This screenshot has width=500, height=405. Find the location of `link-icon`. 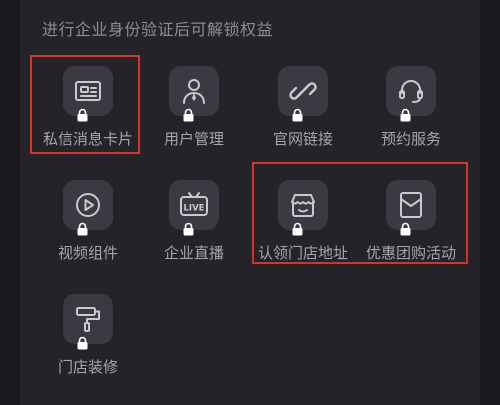

link-icon is located at coordinates (303, 91).